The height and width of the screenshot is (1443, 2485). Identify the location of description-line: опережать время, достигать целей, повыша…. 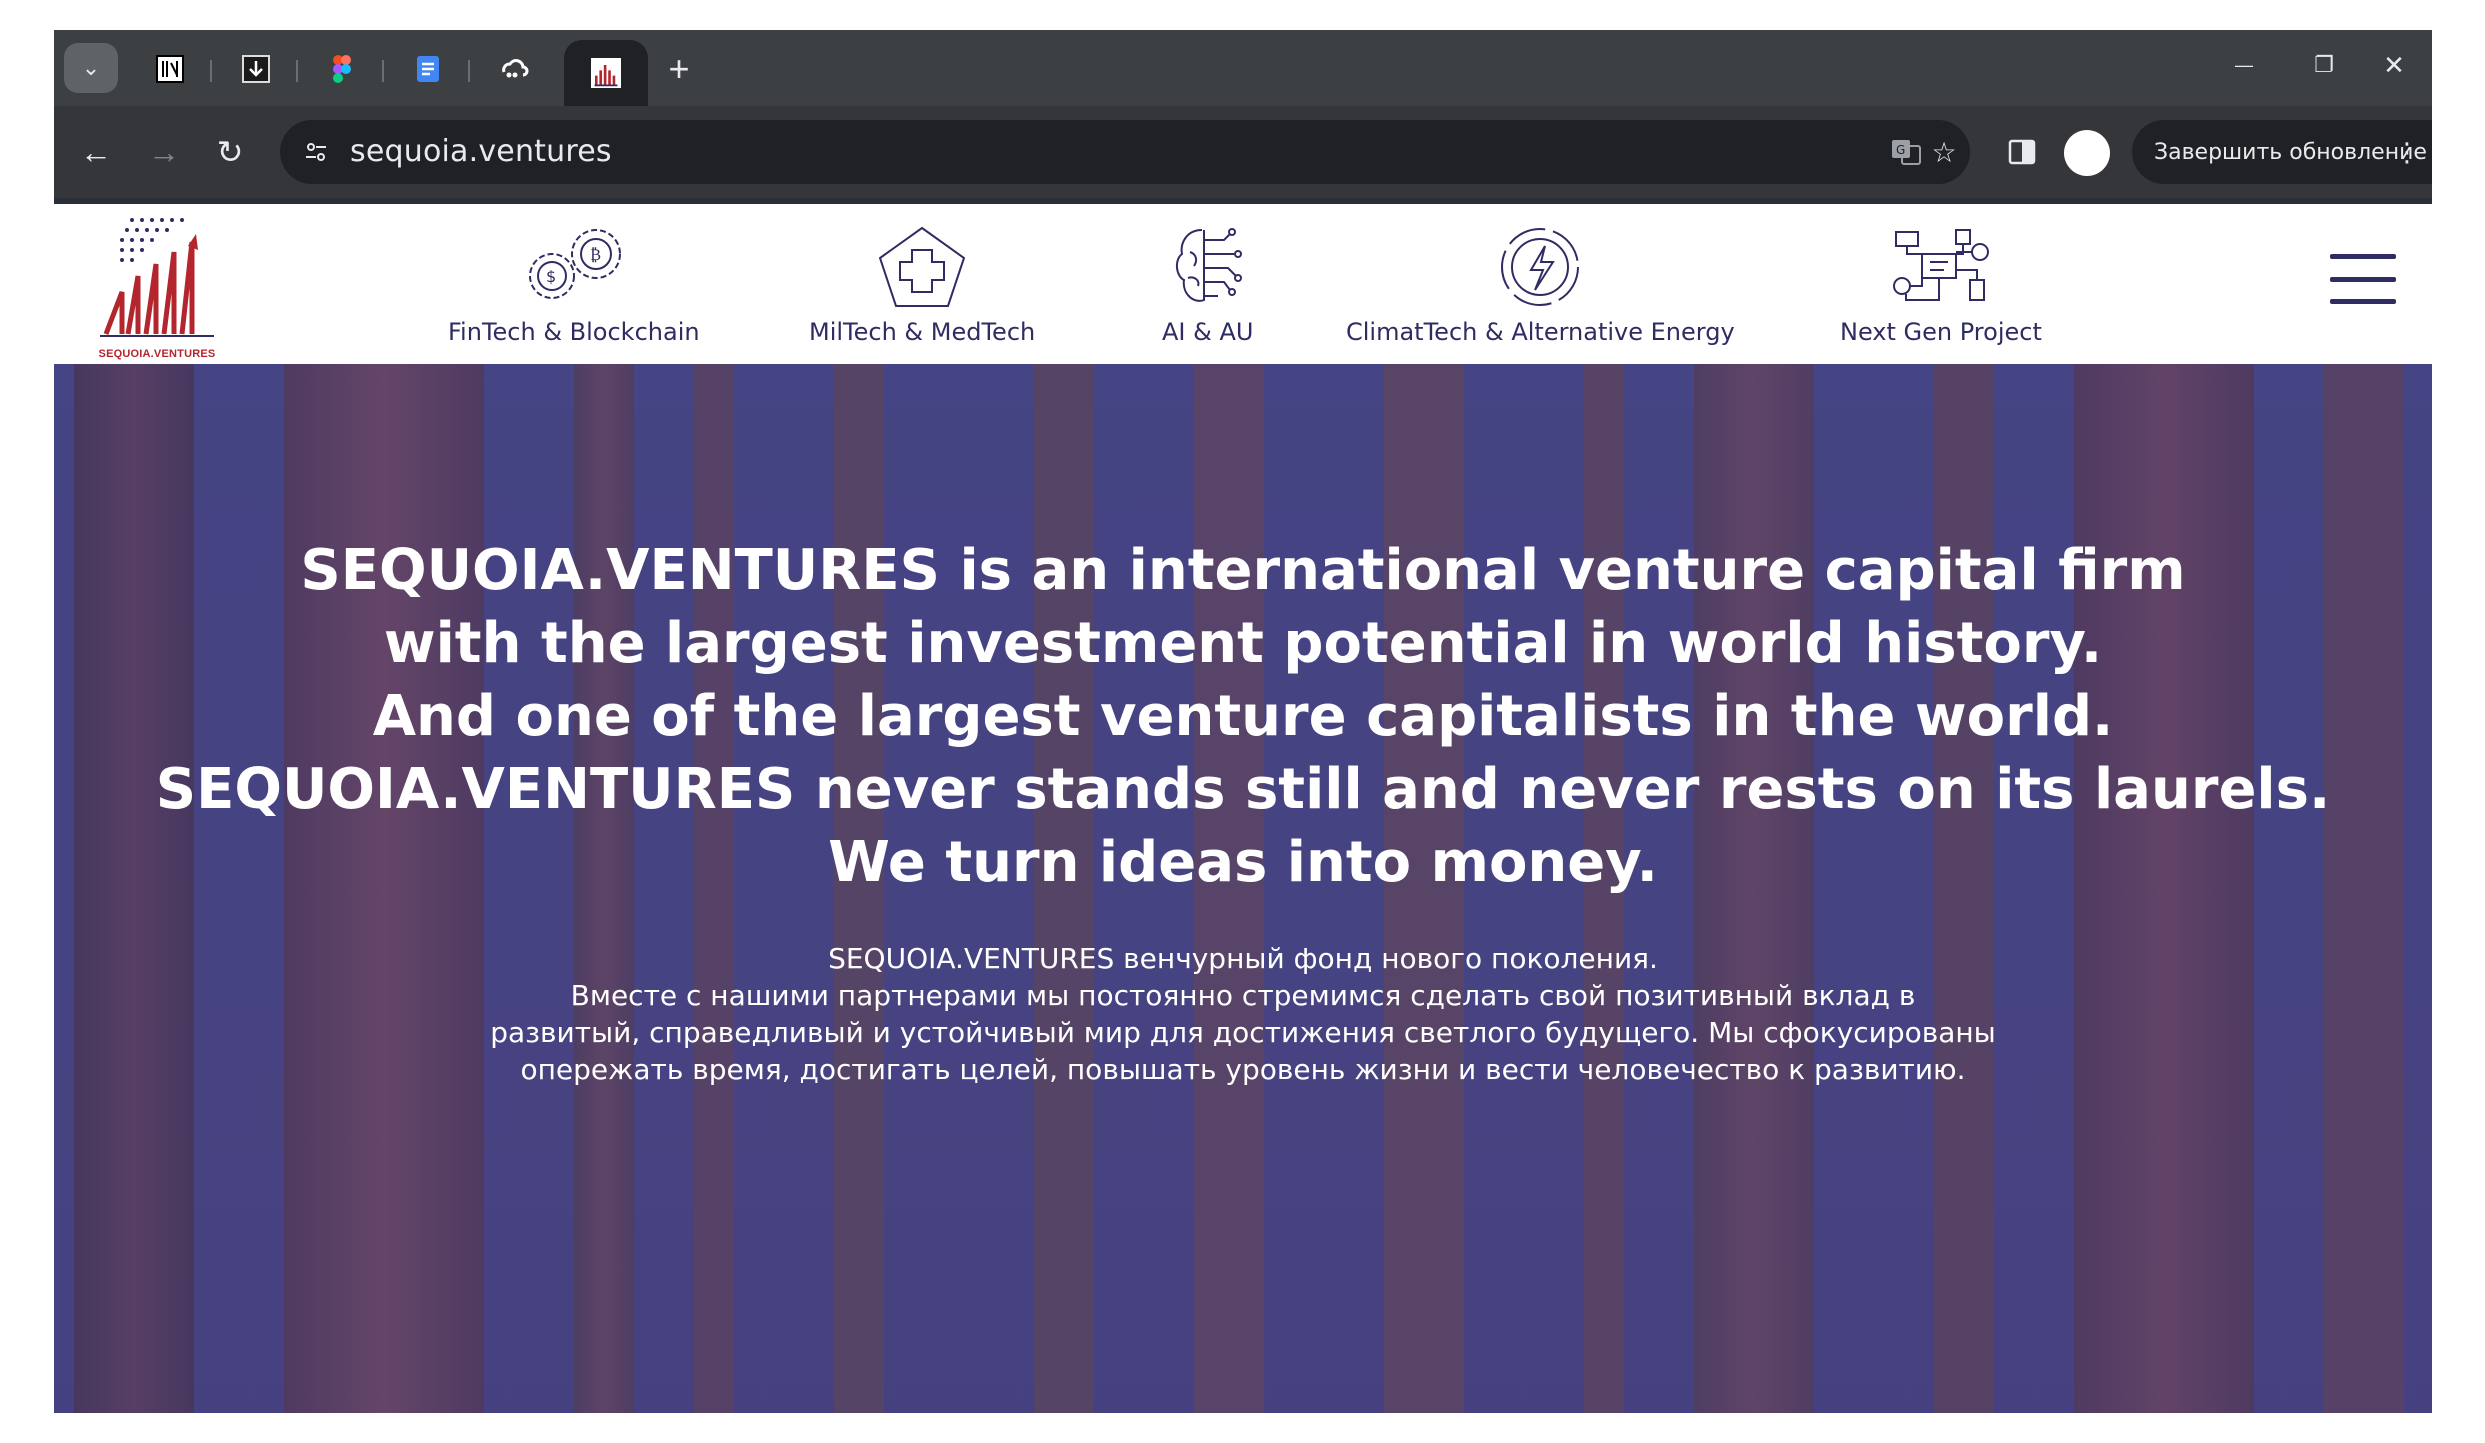
(1243, 1069).